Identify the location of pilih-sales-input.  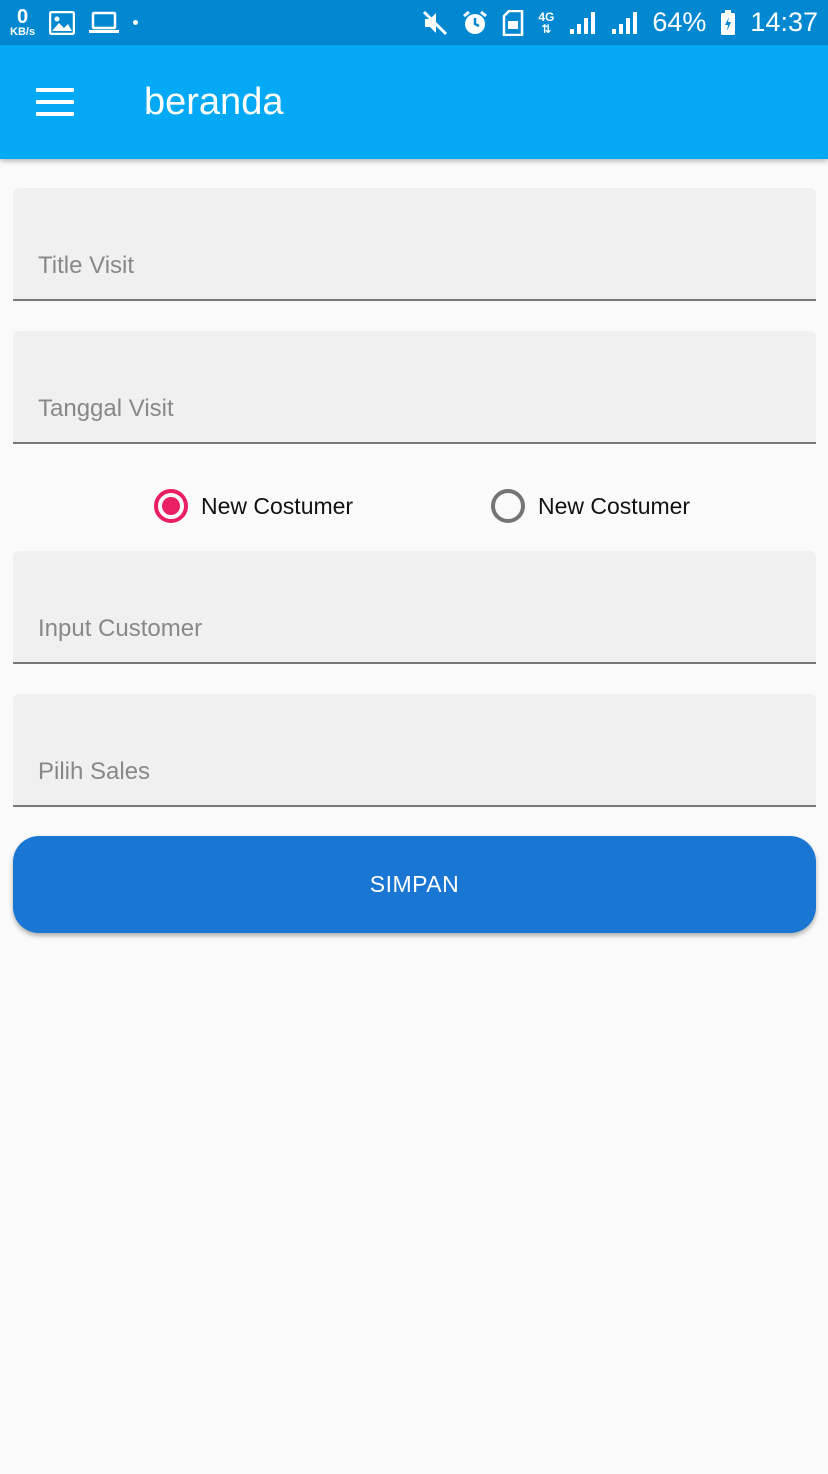
(414, 749).